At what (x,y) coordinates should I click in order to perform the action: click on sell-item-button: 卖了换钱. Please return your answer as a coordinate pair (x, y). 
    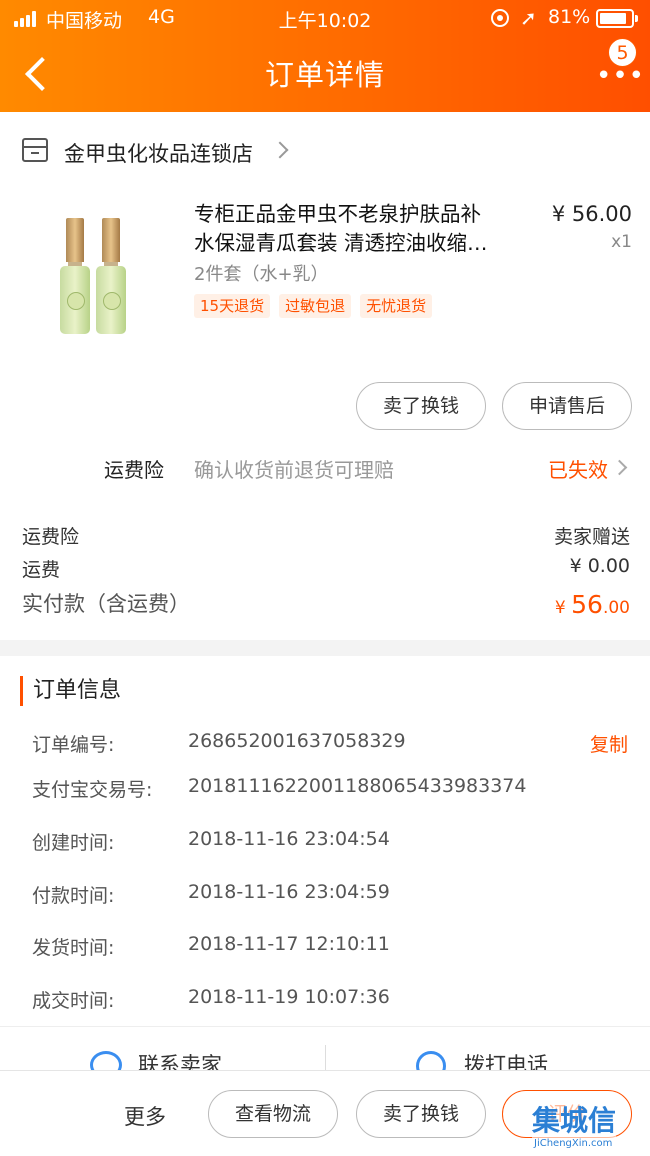
    Looking at the image, I should click on (421, 406).